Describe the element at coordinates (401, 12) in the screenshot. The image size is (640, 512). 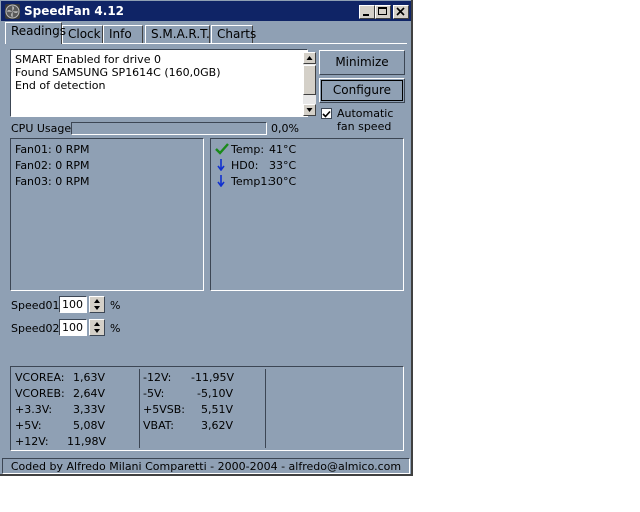
I see `close-window-button` at that location.